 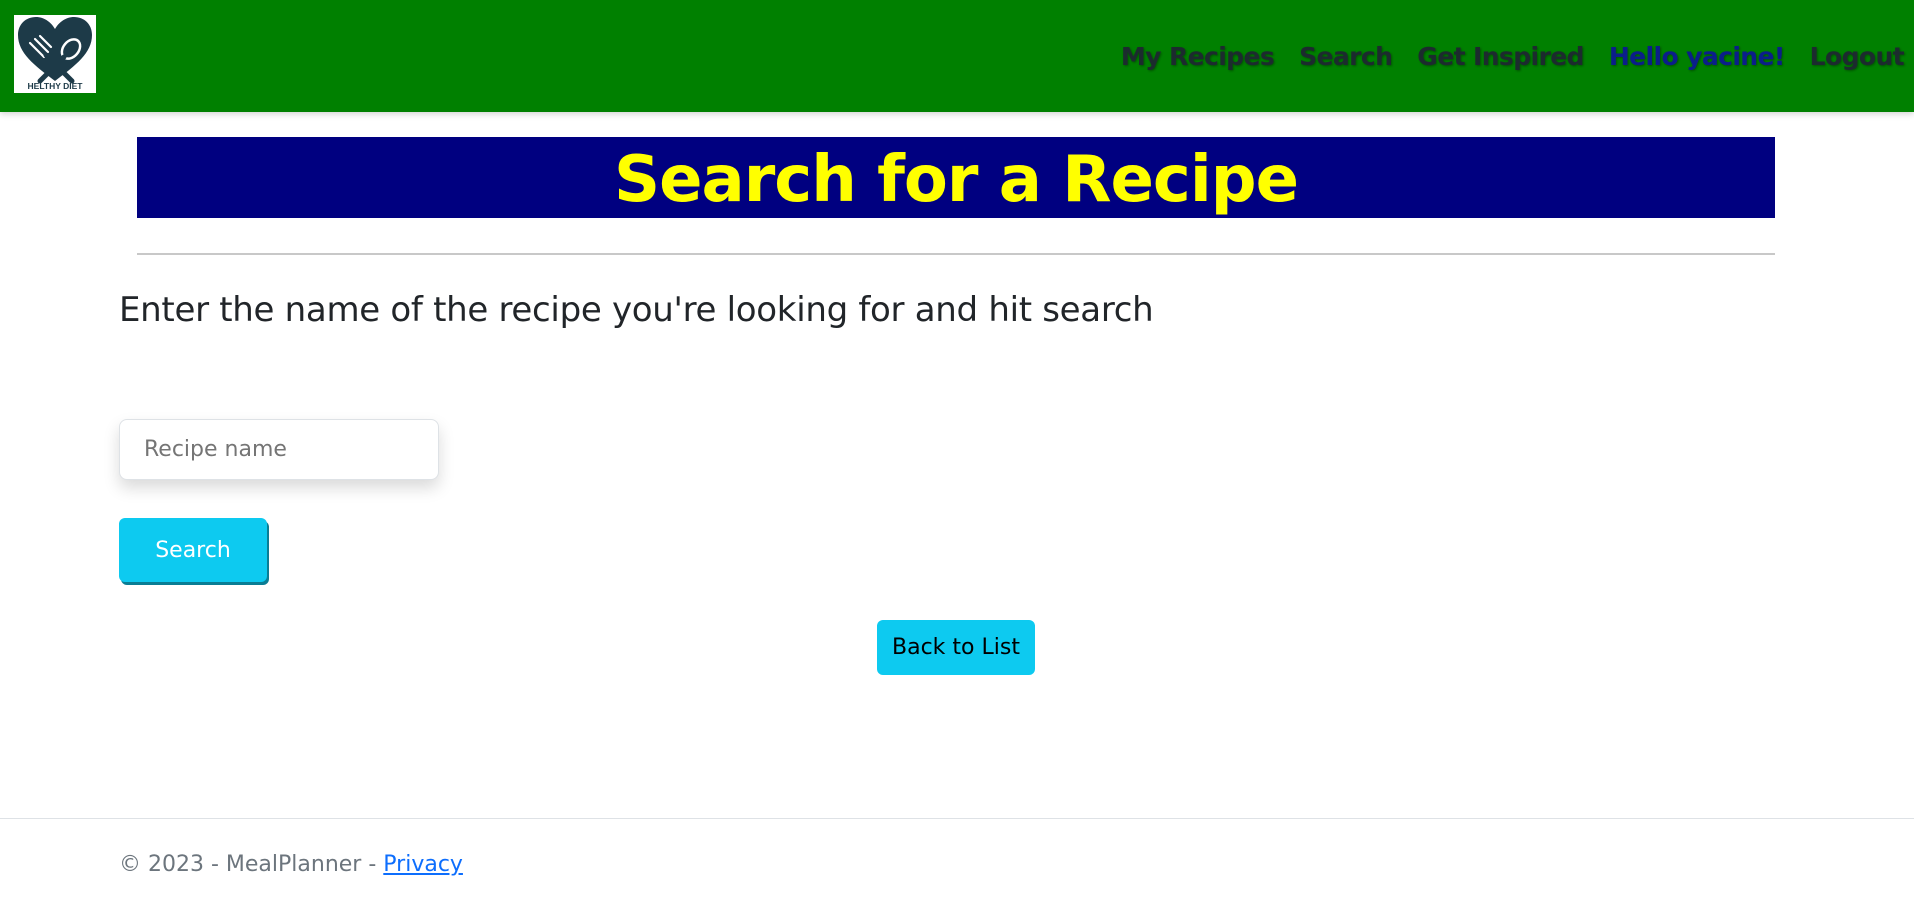 I want to click on heart-fork-spoon-icon: HELTHY DIET, so click(x=55, y=54).